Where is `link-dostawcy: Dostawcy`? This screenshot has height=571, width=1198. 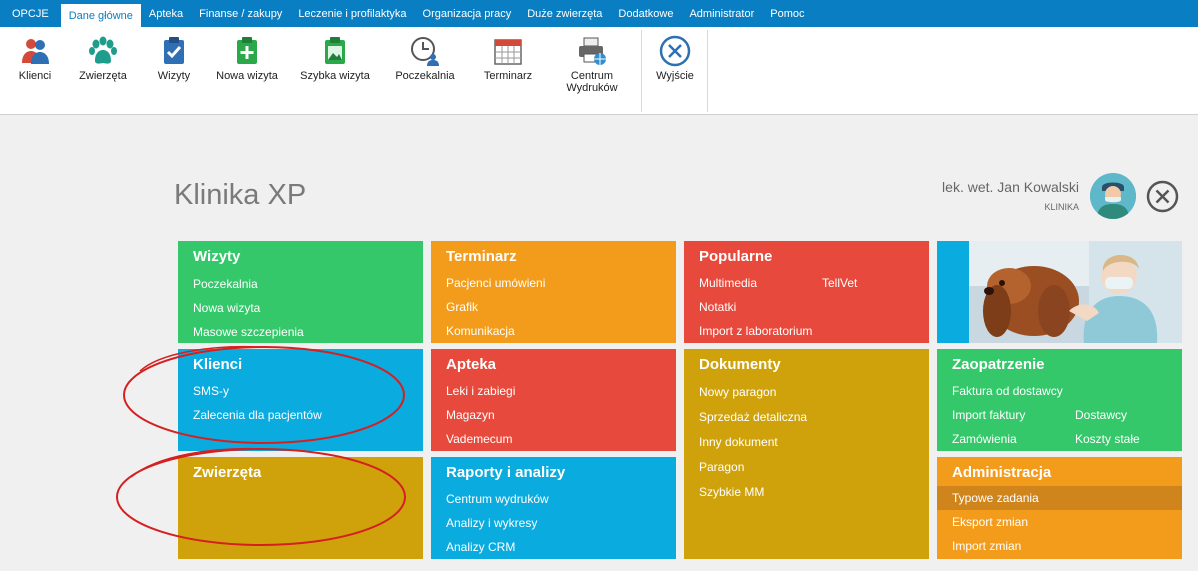
link-dostawcy: Dostawcy is located at coordinates (1101, 415).